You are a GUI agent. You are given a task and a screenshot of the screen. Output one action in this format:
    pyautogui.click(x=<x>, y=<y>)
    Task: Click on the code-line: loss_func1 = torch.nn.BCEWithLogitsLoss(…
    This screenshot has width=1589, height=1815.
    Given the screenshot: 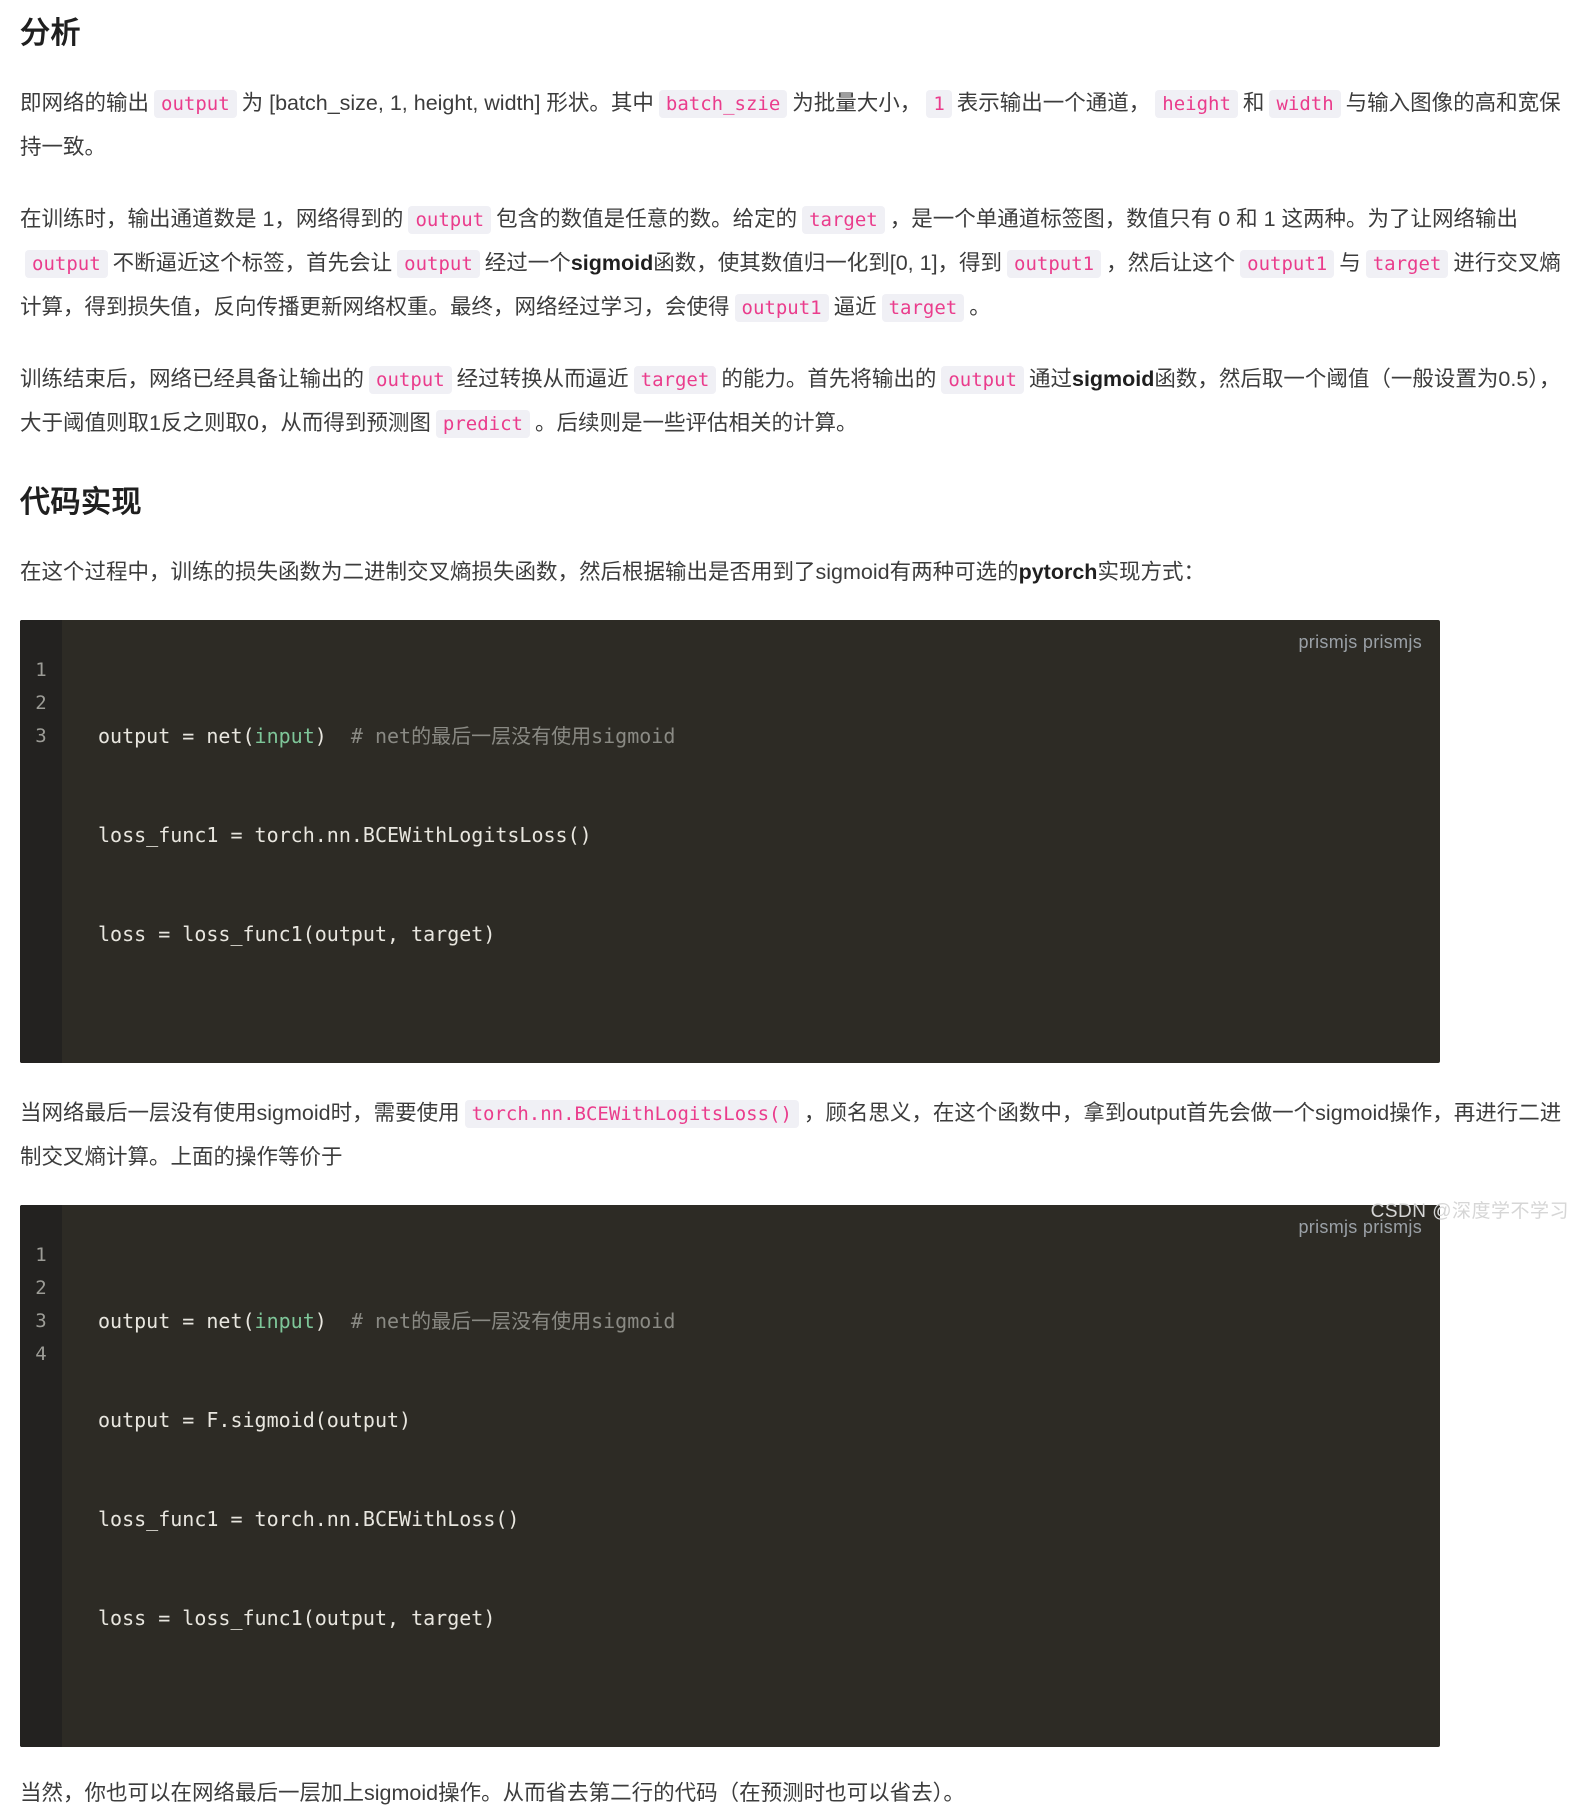 What is the action you would take?
    pyautogui.click(x=386, y=835)
    